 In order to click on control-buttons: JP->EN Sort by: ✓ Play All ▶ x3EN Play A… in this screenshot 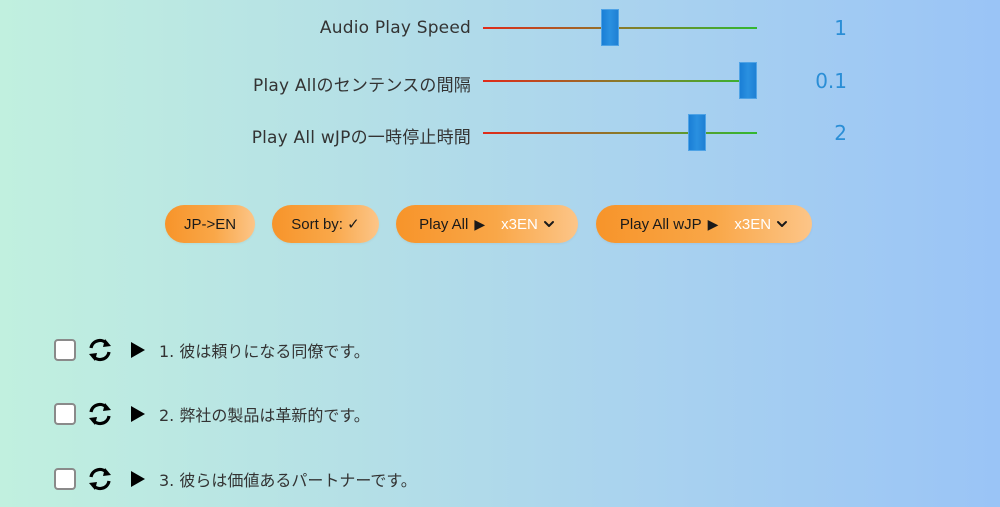, I will do `click(500, 224)`.